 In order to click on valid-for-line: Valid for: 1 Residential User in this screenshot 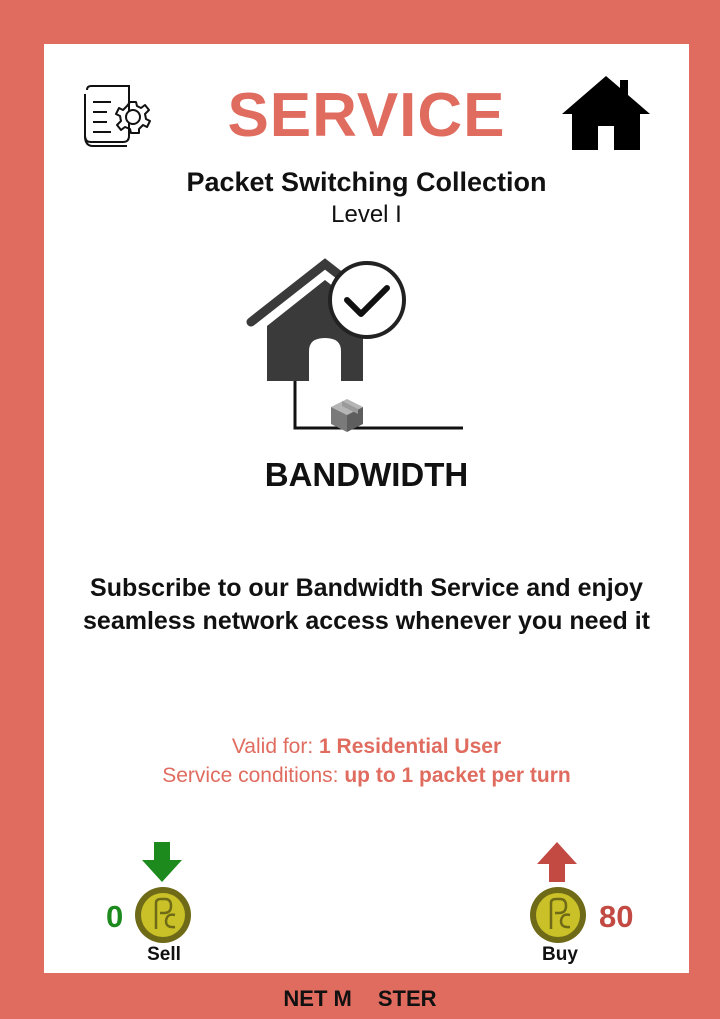, I will do `click(366, 746)`.